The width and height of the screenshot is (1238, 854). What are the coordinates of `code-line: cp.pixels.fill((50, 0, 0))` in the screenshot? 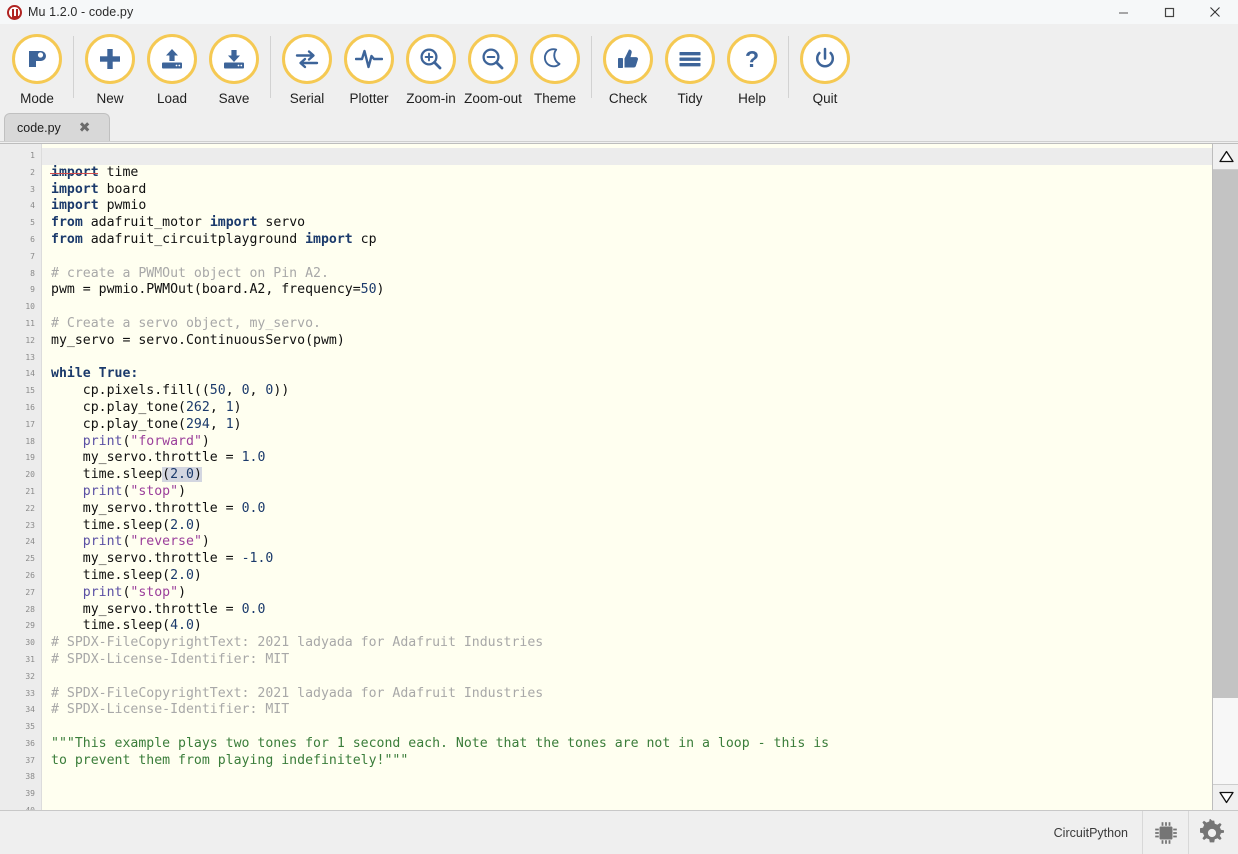 It's located at (631, 391).